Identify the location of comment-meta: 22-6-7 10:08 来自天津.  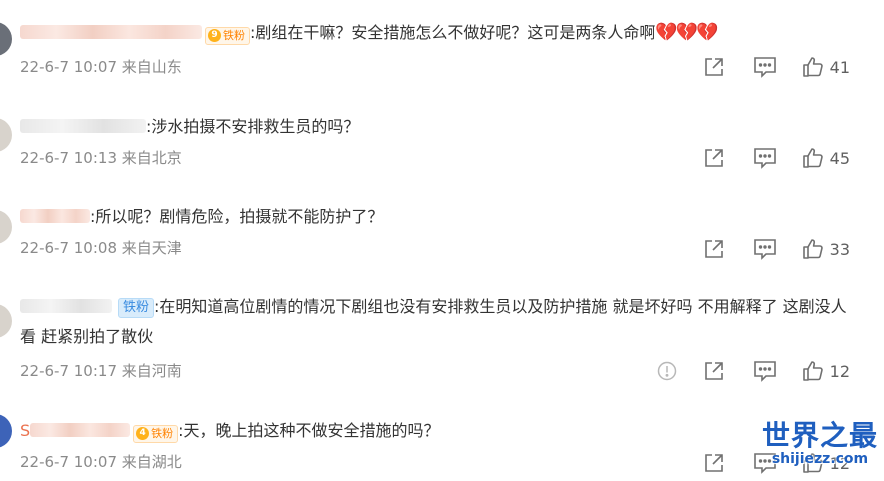
(101, 248).